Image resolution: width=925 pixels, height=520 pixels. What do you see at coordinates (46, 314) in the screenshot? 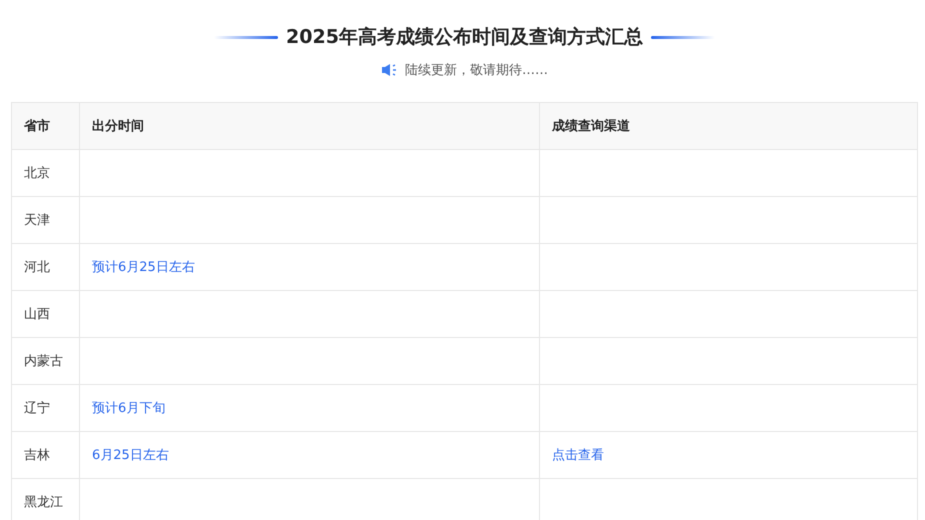
I see `table-cell: 山西` at bounding box center [46, 314].